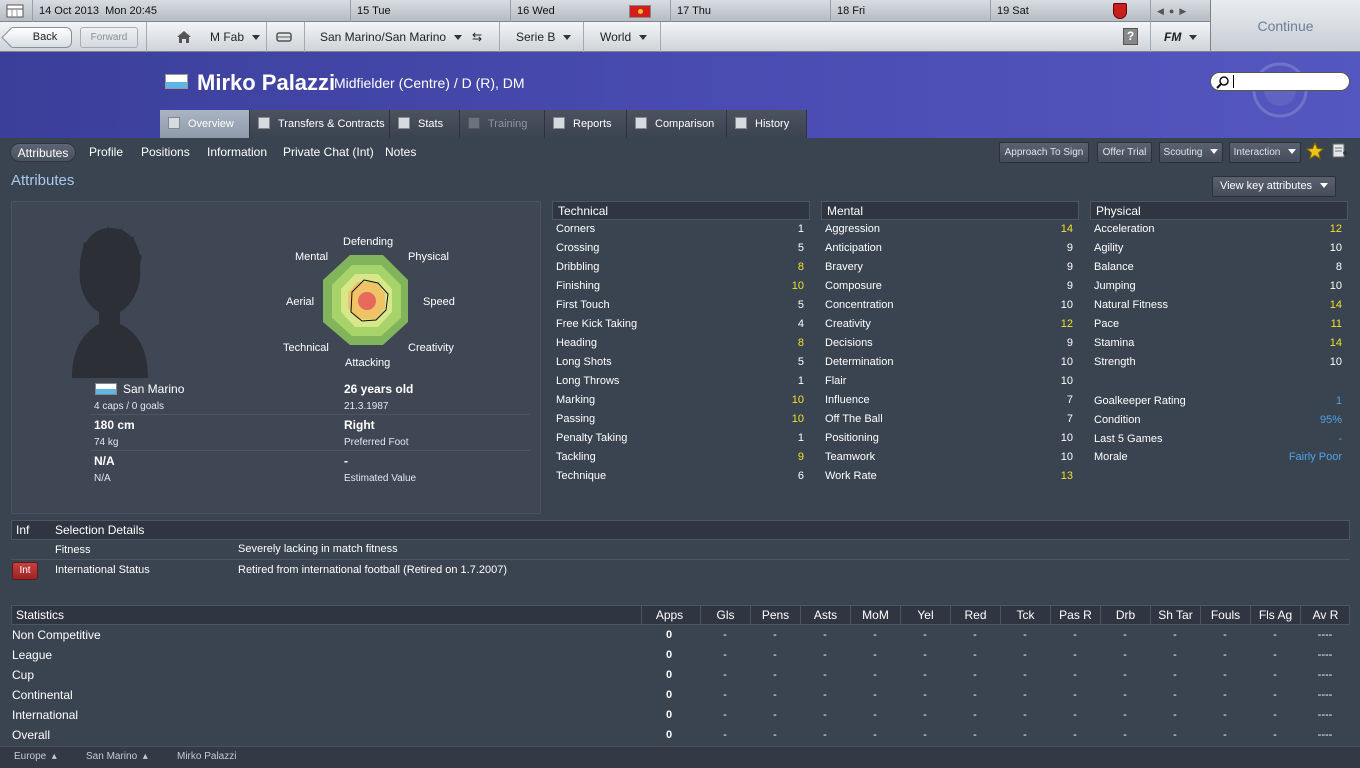 The width and height of the screenshot is (1360, 768). I want to click on nation-flag-icon, so click(106, 389).